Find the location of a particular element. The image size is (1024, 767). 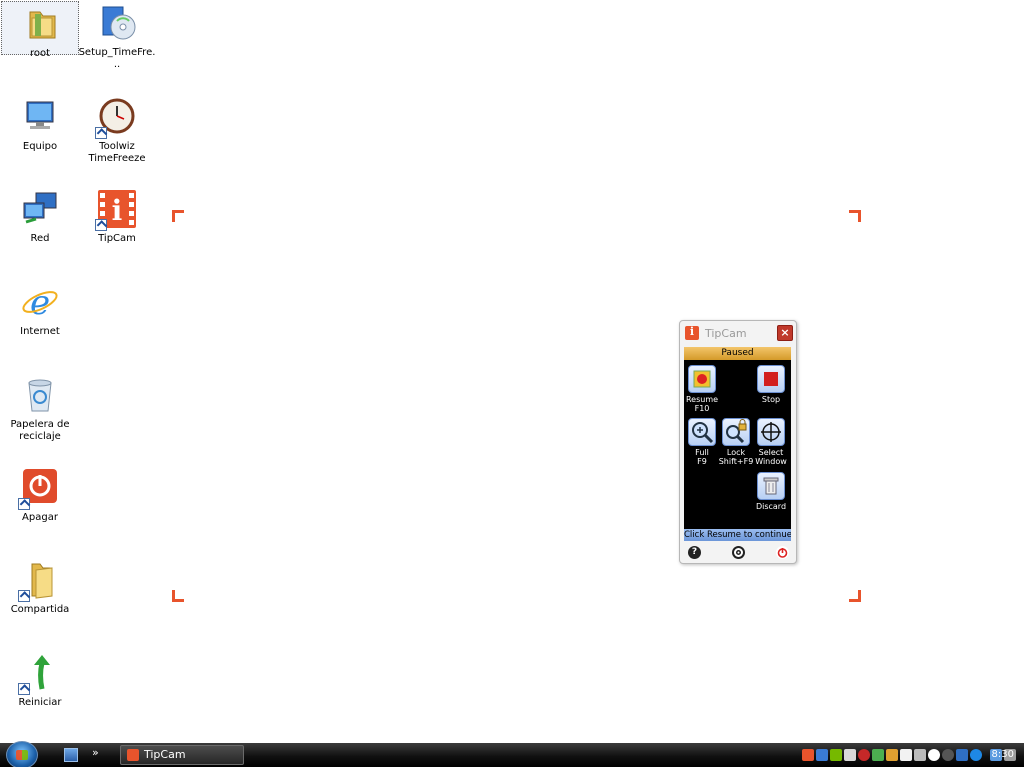

gpu-tray-icon is located at coordinates (836, 755).